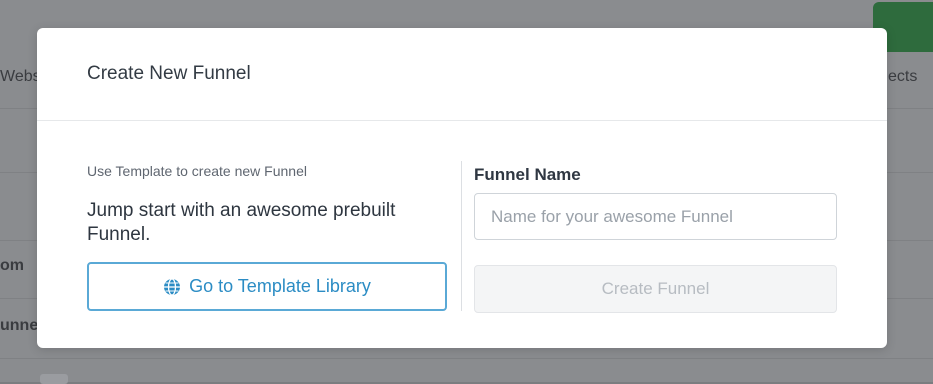  What do you see at coordinates (655, 289) in the screenshot?
I see `create-funnel-button: Create Funnel` at bounding box center [655, 289].